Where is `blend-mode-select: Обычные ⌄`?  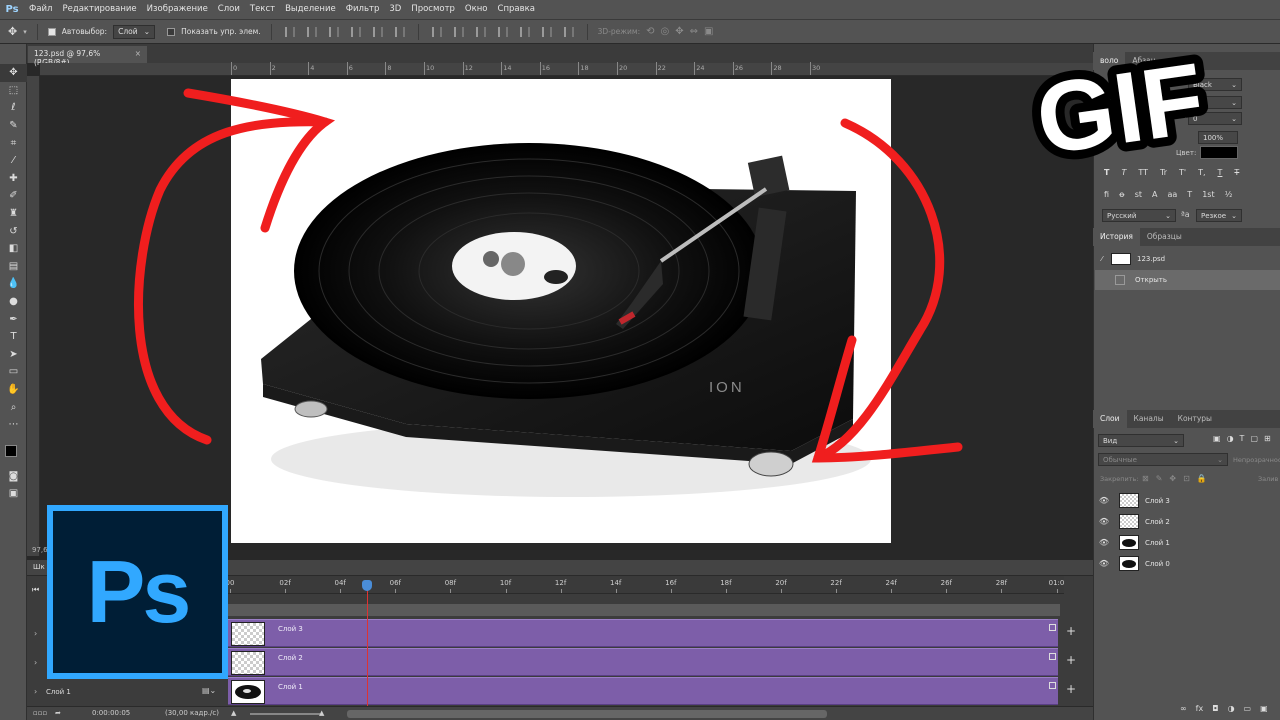 blend-mode-select: Обычные ⌄ is located at coordinates (1163, 459).